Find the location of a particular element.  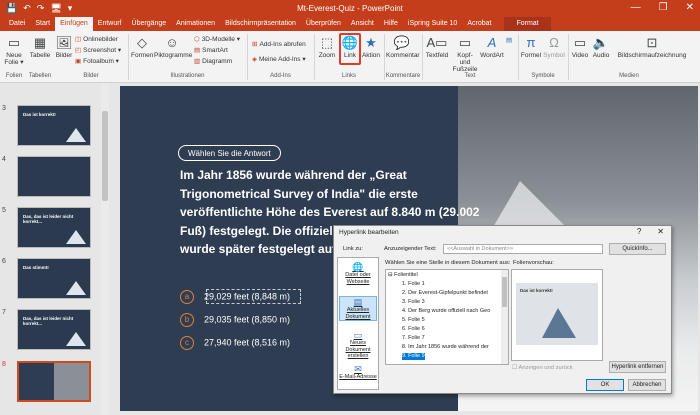

pi-icon: π is located at coordinates (531, 42).